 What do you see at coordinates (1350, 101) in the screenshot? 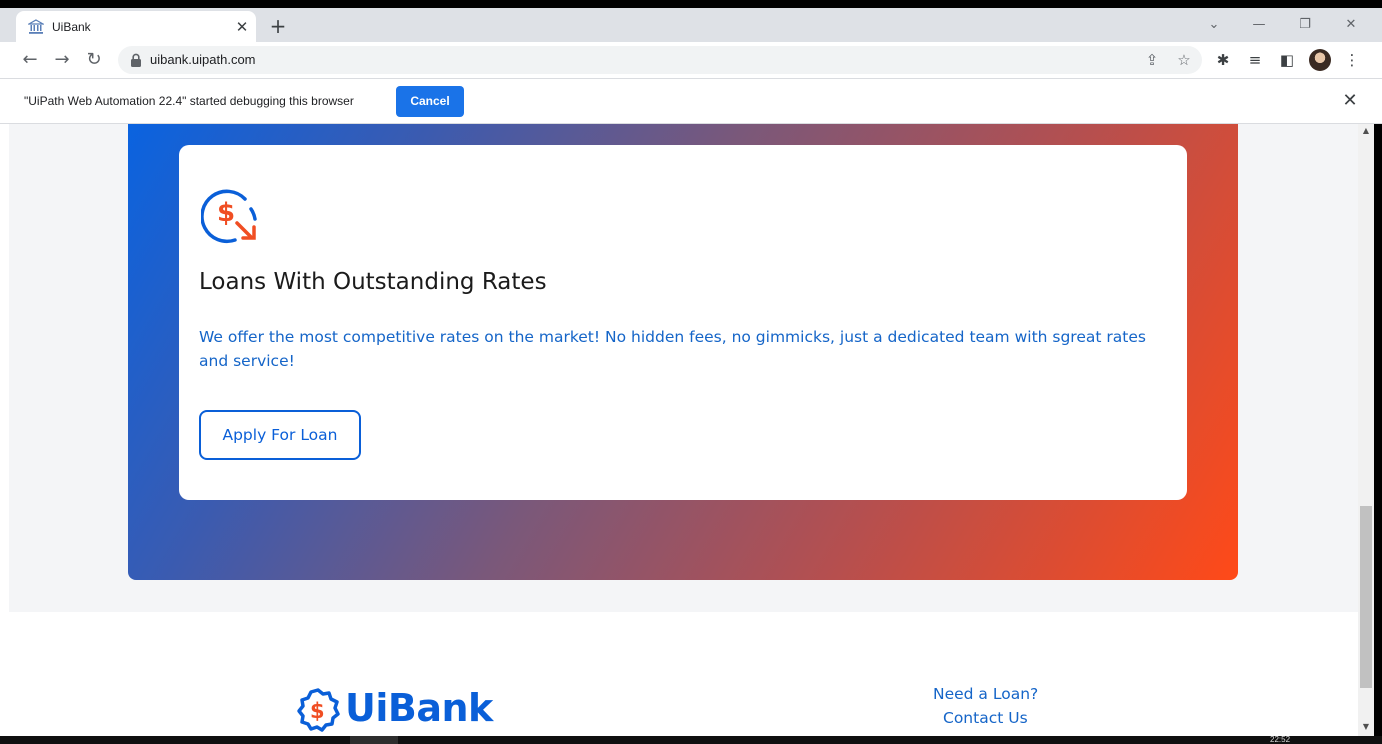
I see `infobar-close-icon: ✕` at bounding box center [1350, 101].